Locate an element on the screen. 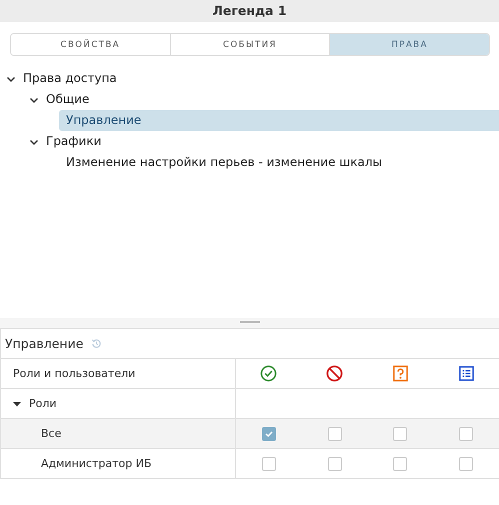  panel-title: Управление is located at coordinates (44, 343).